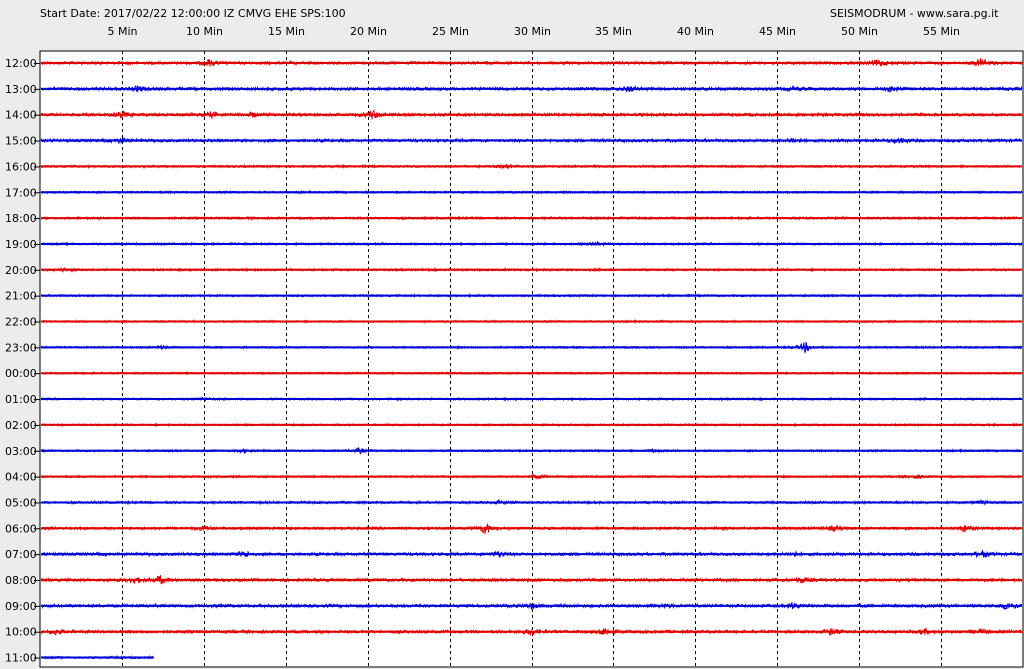 Image resolution: width=1024 pixels, height=669 pixels. Describe the element at coordinates (777, 31) in the screenshot. I see `minute-tick-label: 45 Min` at that location.